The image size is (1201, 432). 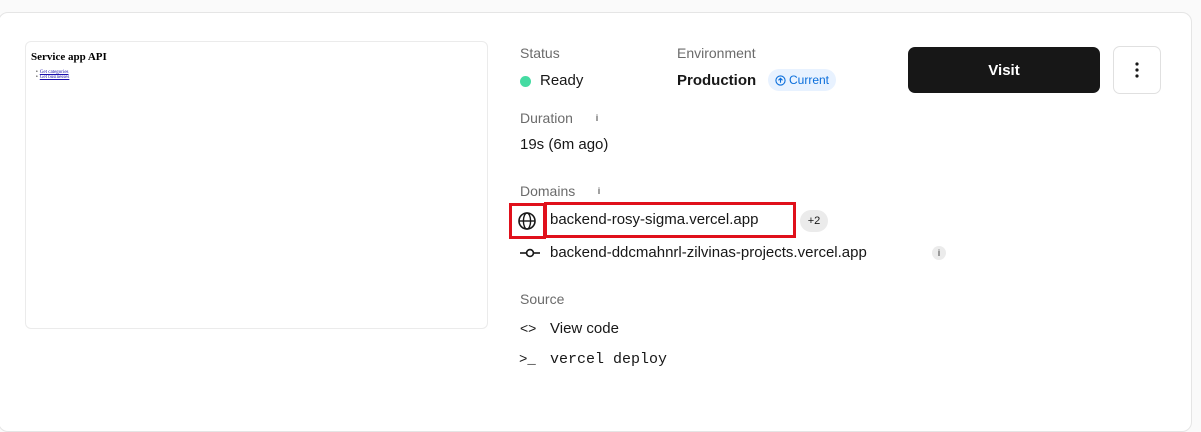 What do you see at coordinates (527, 221) in the screenshot?
I see `globe-icon` at bounding box center [527, 221].